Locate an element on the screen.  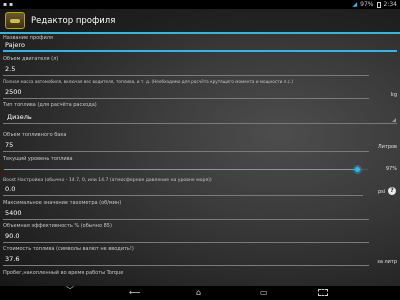
screenshot-icon is located at coordinates (323, 292).